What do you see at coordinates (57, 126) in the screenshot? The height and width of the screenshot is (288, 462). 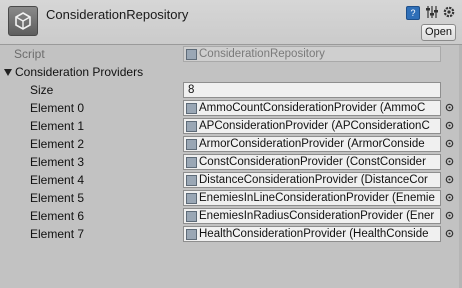 I see `element-label: Element 1` at bounding box center [57, 126].